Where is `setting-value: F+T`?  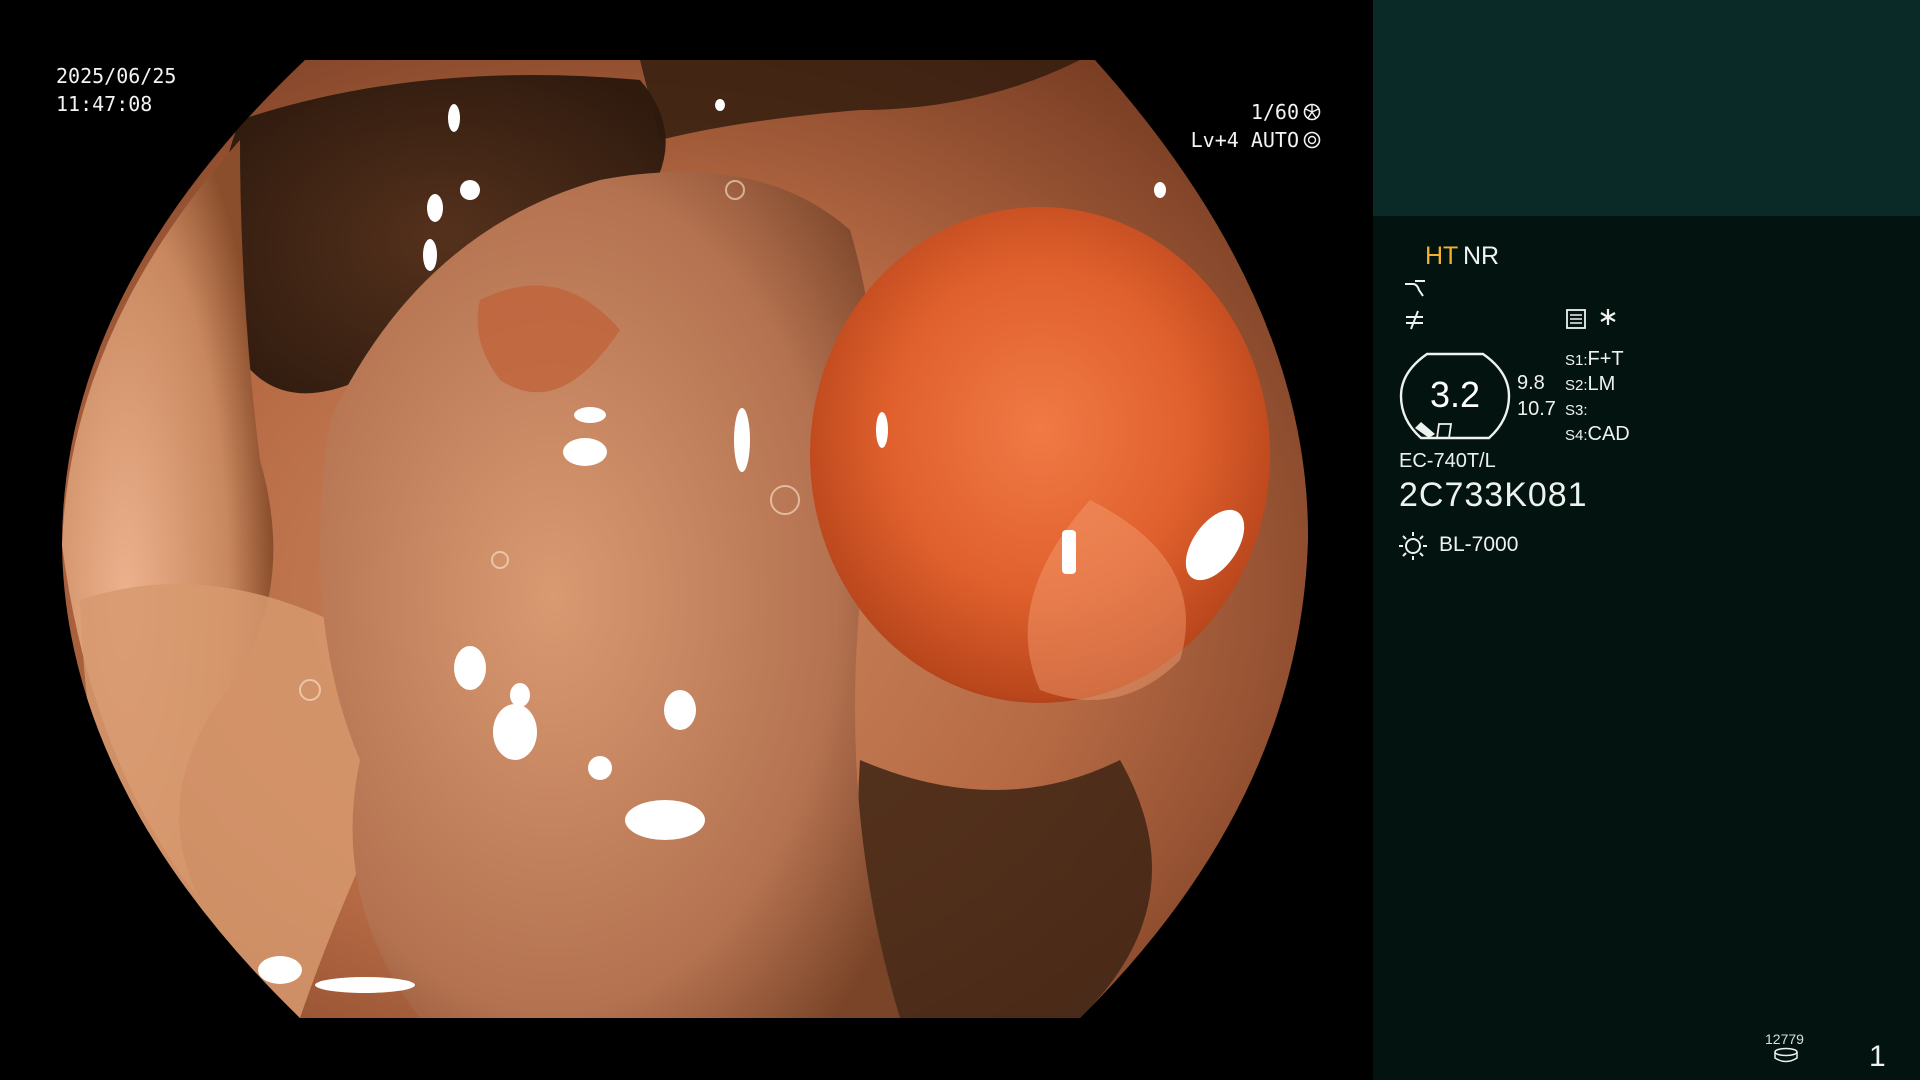 setting-value: F+T is located at coordinates (1605, 359).